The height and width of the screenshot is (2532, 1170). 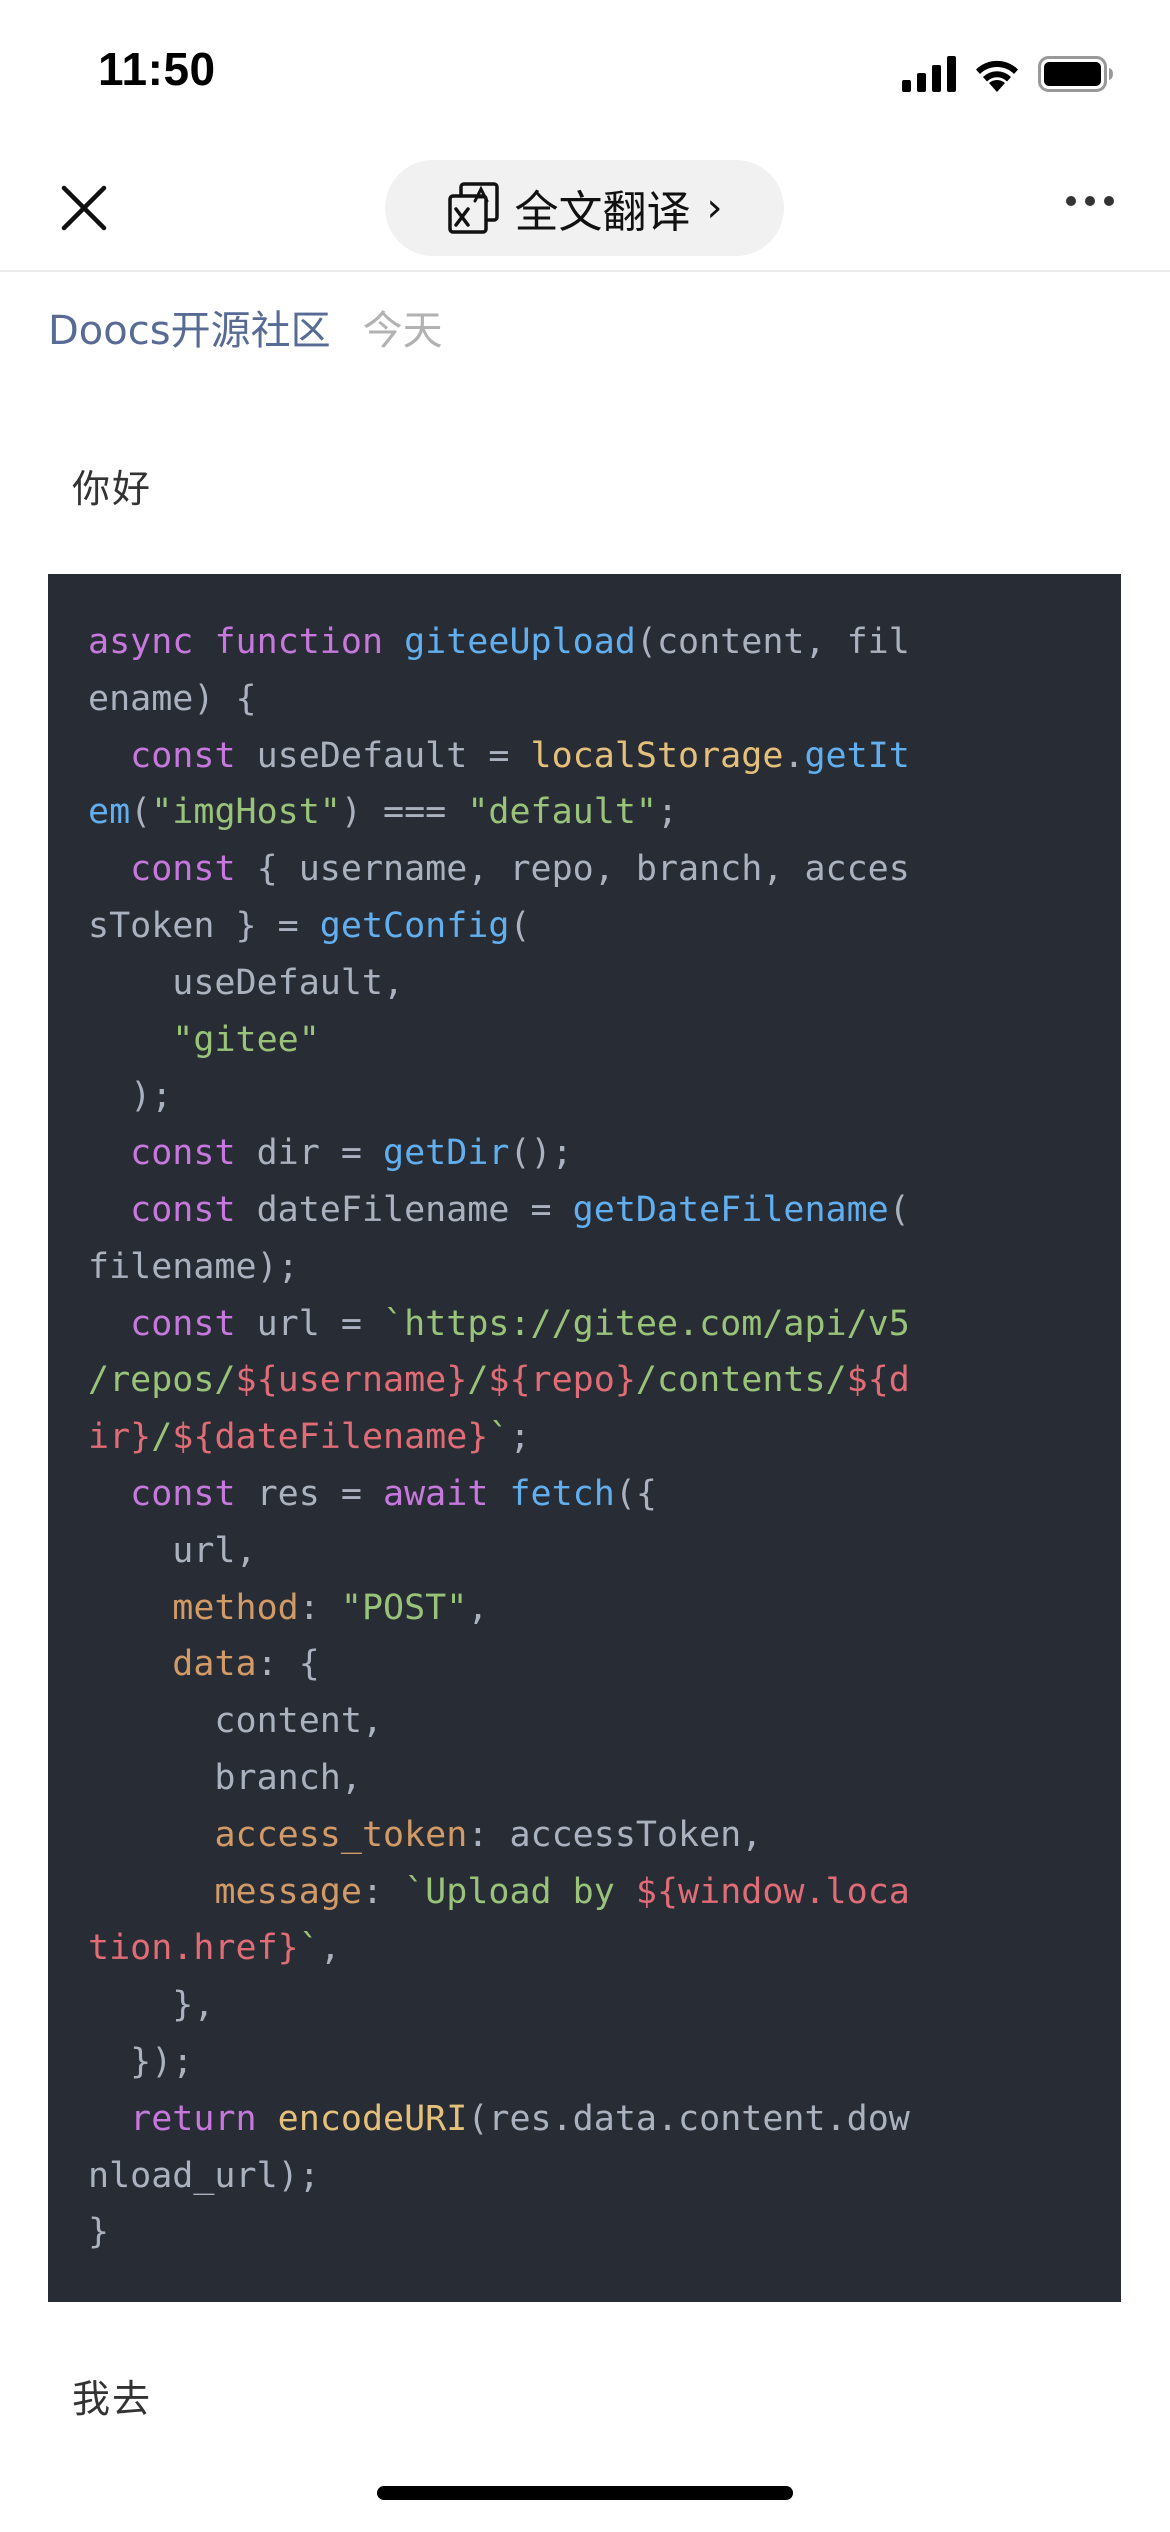 What do you see at coordinates (997, 76) in the screenshot?
I see `wifi-icon` at bounding box center [997, 76].